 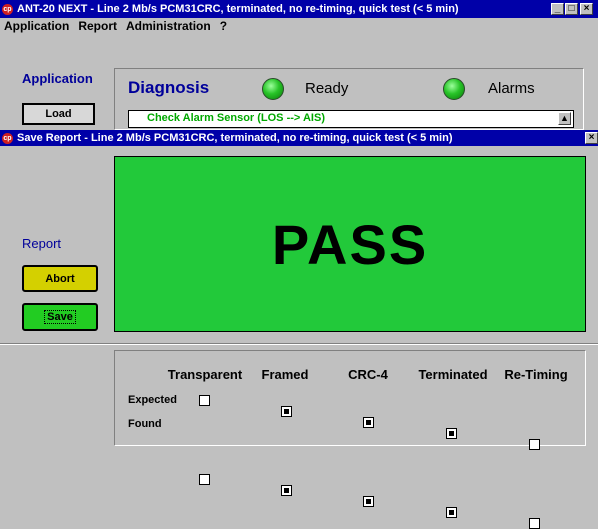 I want to click on alarms-led-icon, so click(x=454, y=89).